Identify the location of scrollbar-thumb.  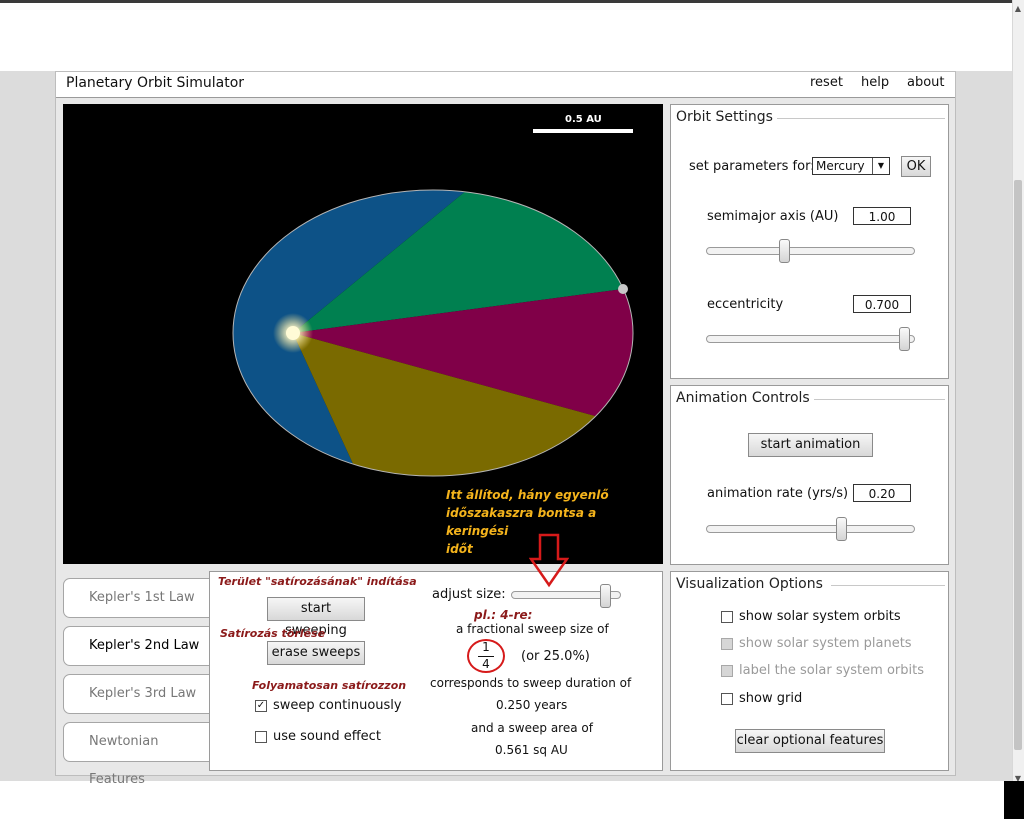
(1018, 465).